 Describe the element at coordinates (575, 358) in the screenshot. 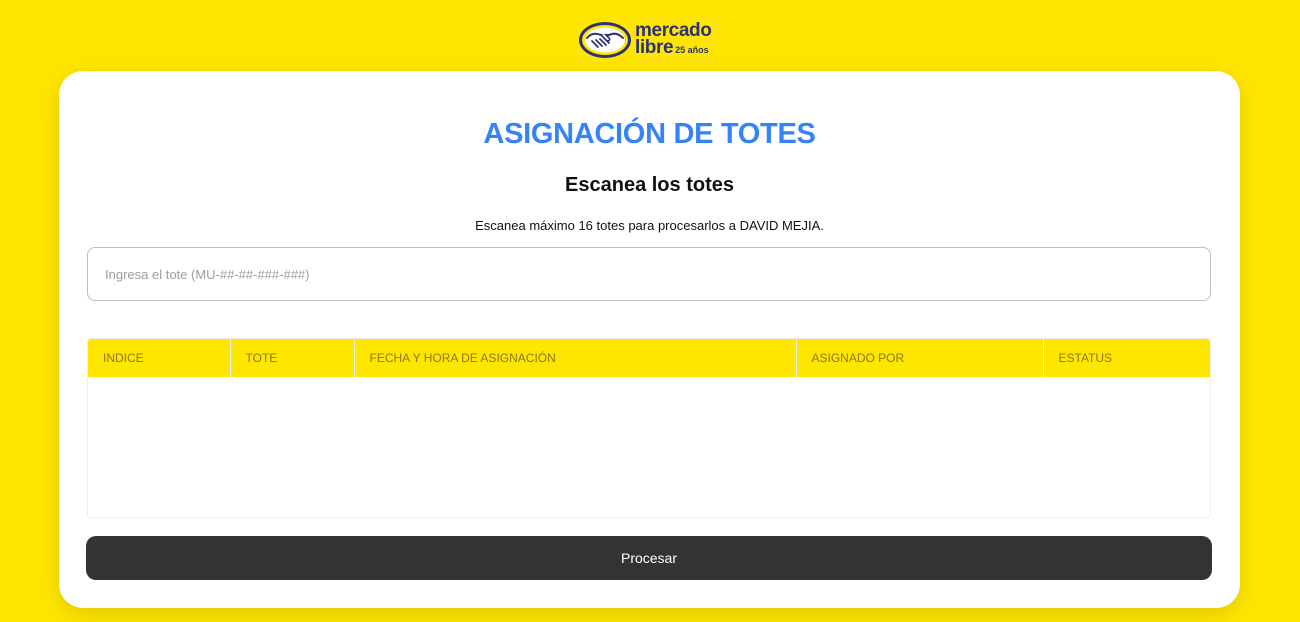

I see `column-header-fecha-hora: FECHA Y HORA DE ASIGNACIÓN` at that location.